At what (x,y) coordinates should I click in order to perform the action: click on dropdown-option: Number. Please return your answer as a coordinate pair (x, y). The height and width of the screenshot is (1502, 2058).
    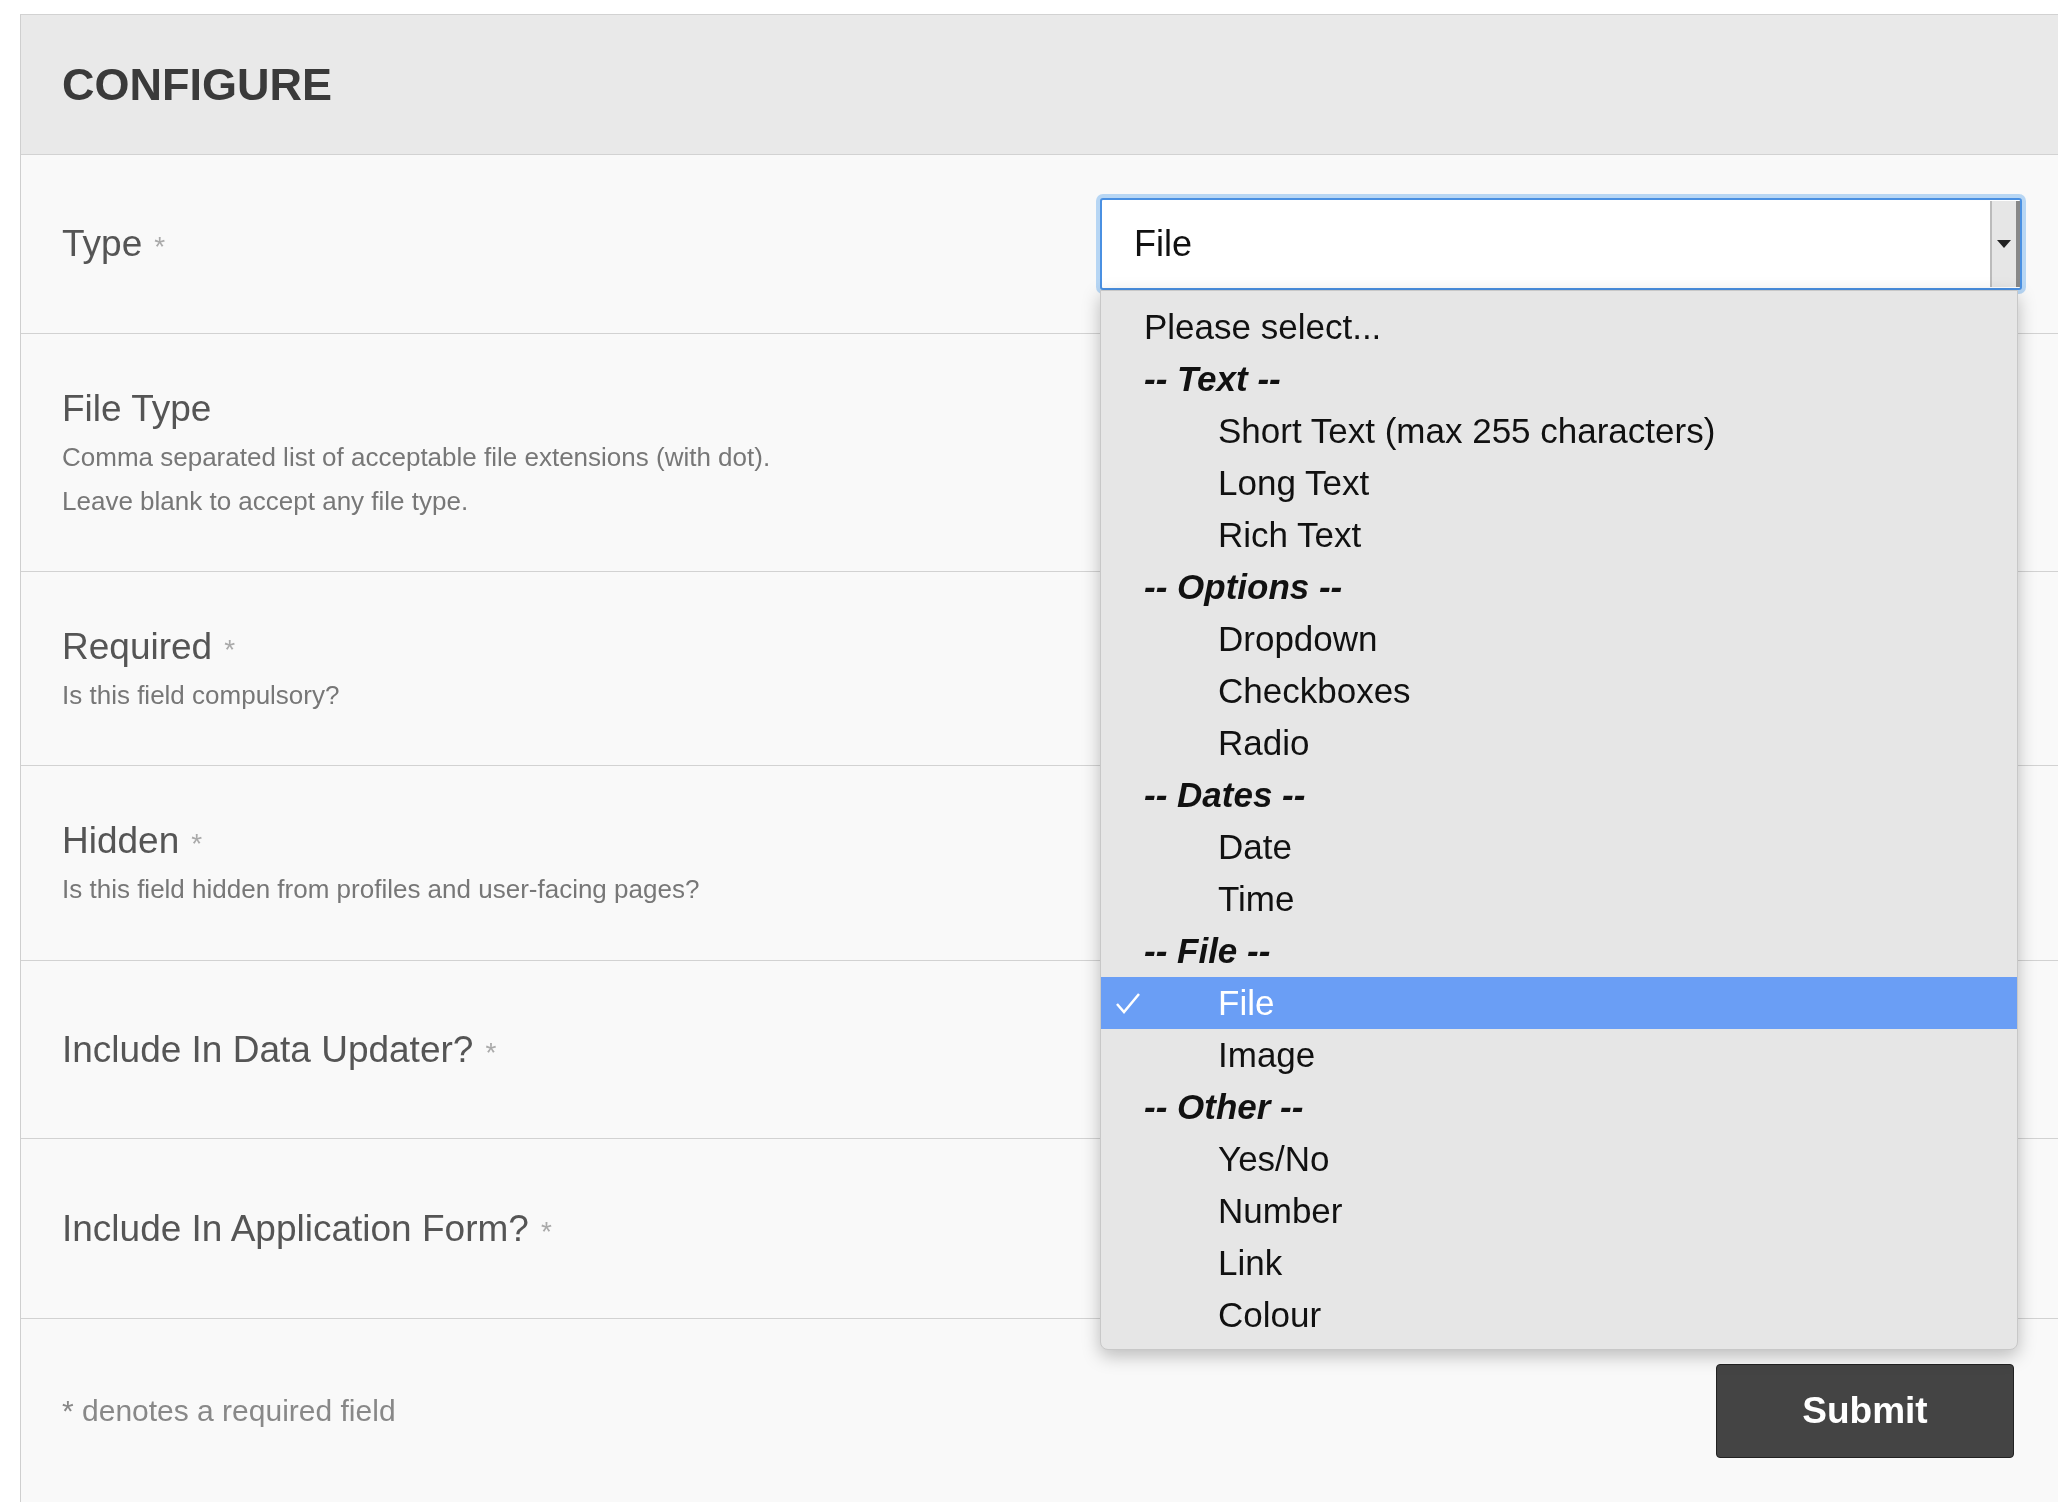
    Looking at the image, I should click on (1559, 1211).